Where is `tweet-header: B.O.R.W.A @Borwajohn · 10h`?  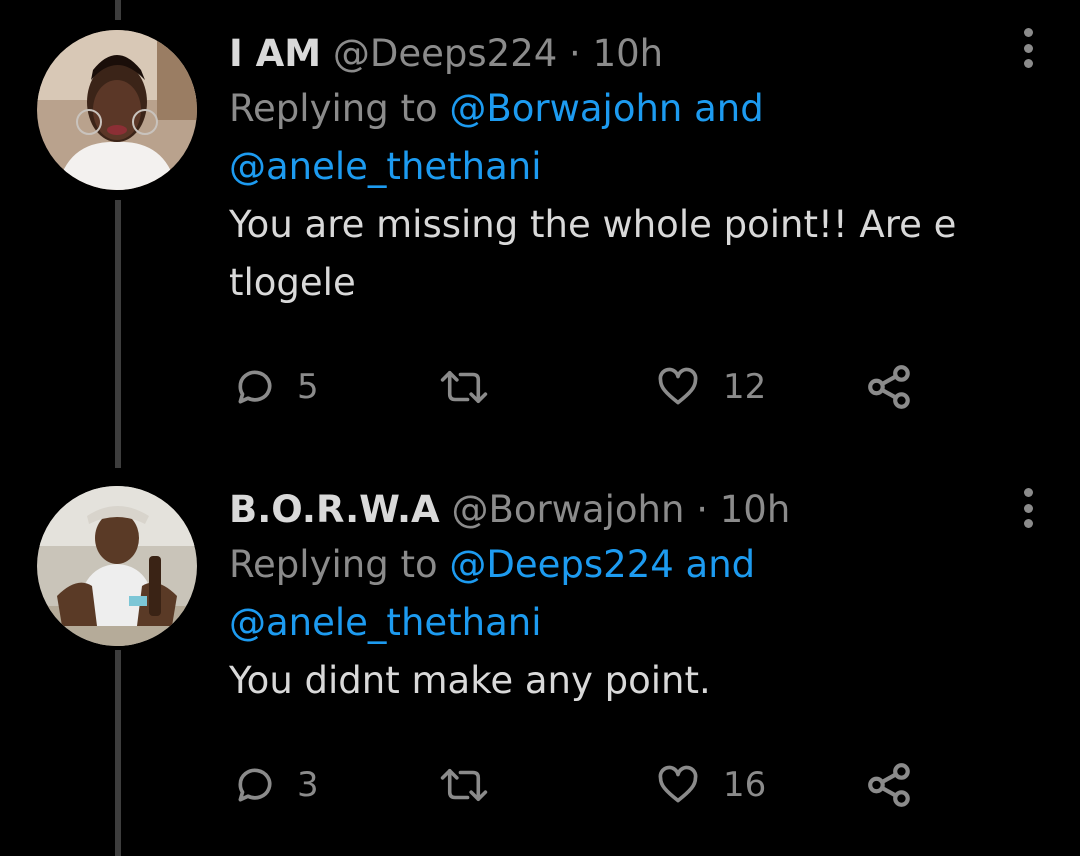
tweet-header: B.O.R.W.A @Borwajohn · 10h is located at coordinates (624, 510).